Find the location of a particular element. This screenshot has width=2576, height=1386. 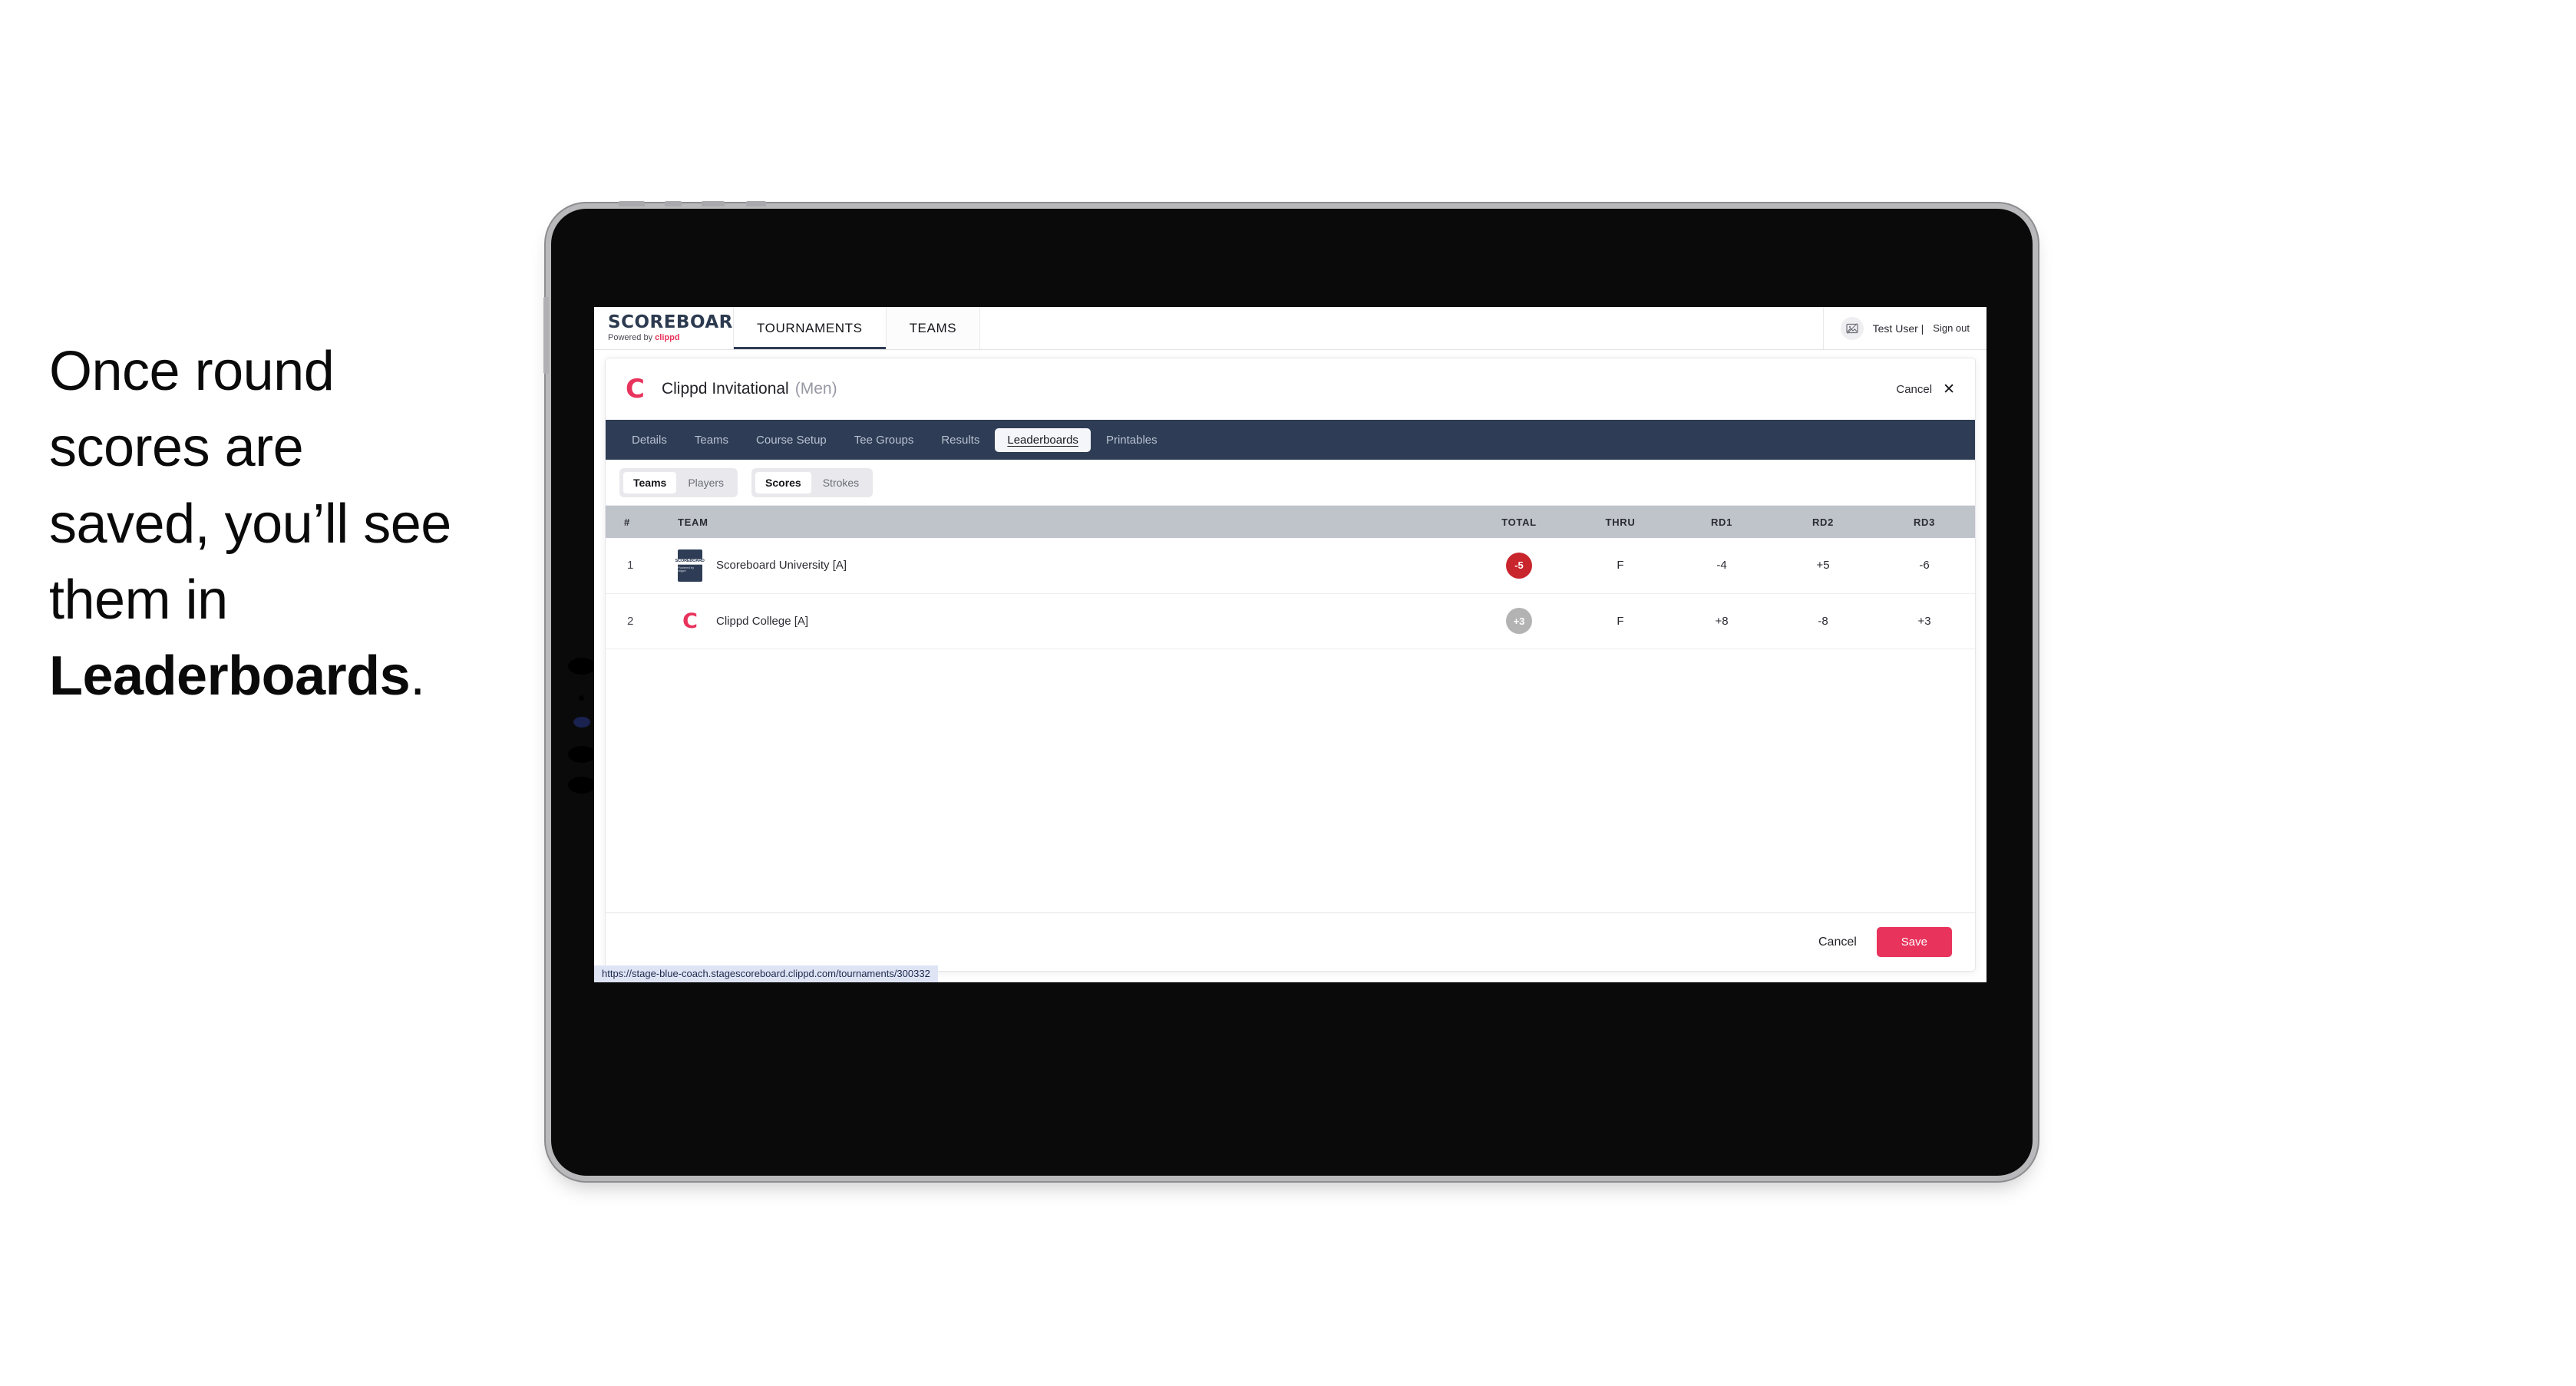

cancel-button: Cancel is located at coordinates (1837, 942).